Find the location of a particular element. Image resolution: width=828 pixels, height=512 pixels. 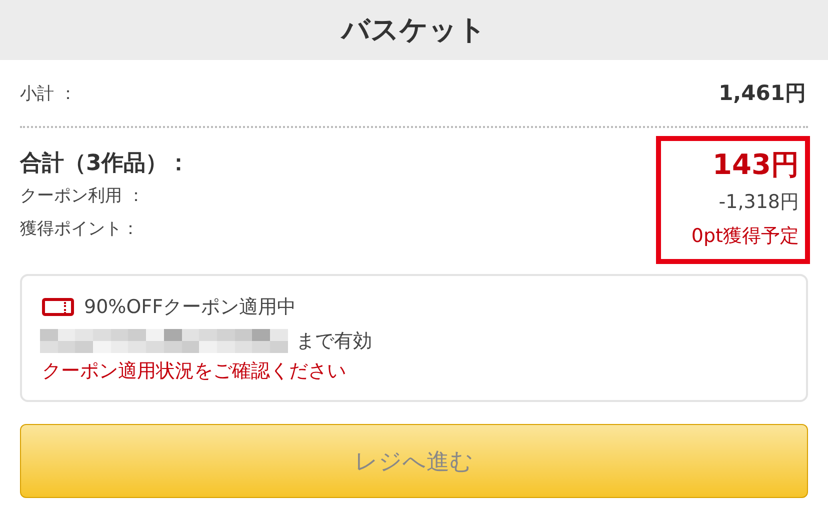

subtotal-value: 1,461円 is located at coordinates (762, 93).